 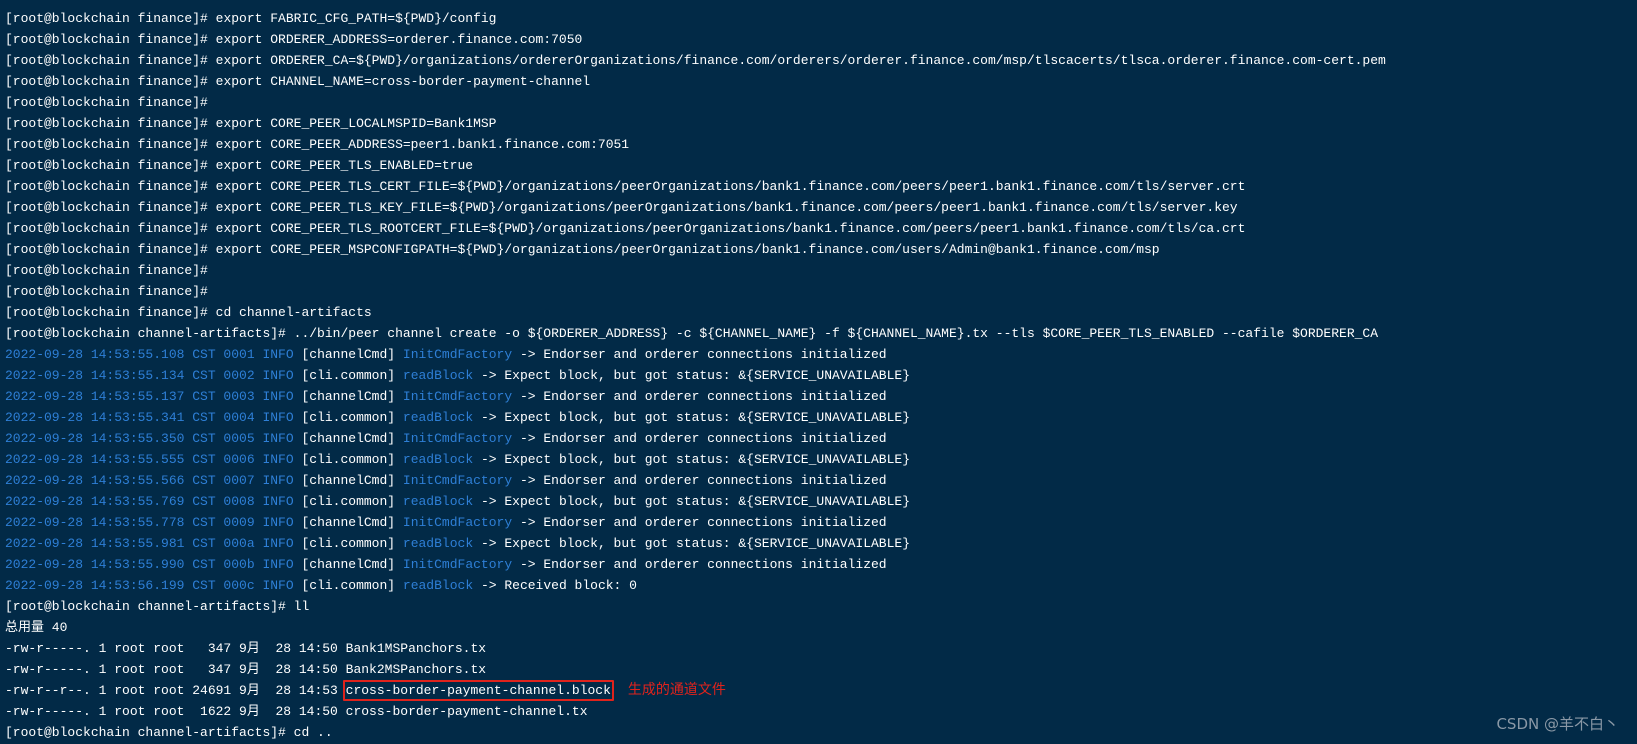 I want to click on log-timestamp: 2022-09-28 14:53:55.769 CST 0008 INFO, so click(x=149, y=501).